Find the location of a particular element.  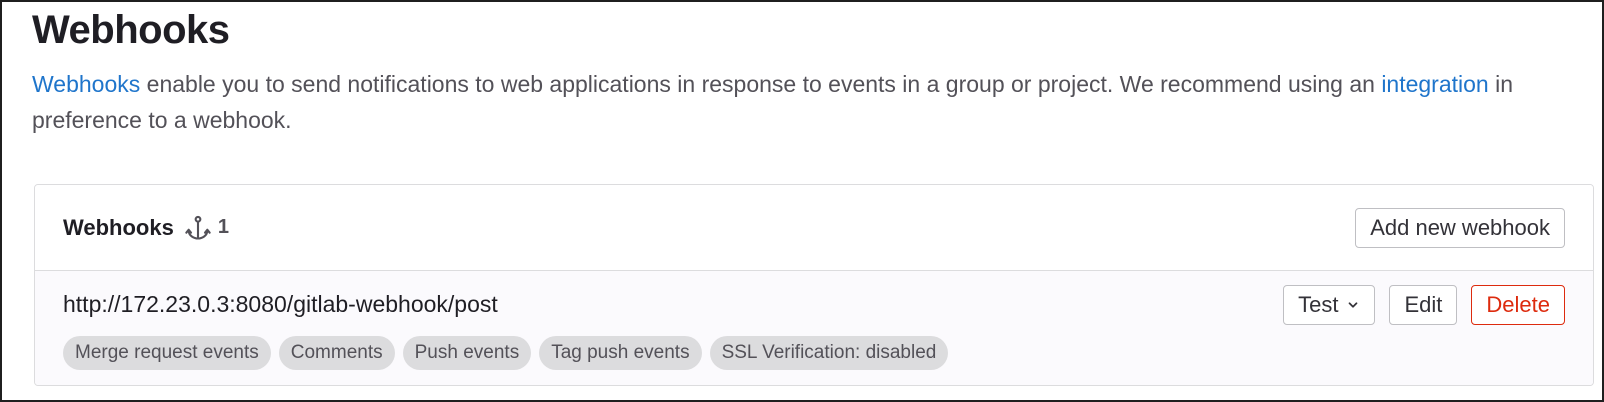

webhook-actions: Test Edit Delete is located at coordinates (1424, 305).